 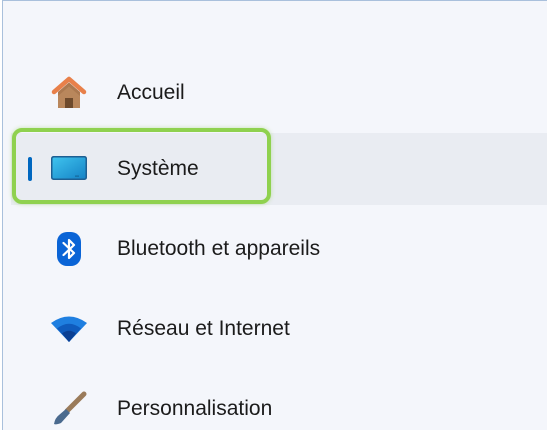 What do you see at coordinates (69, 93) in the screenshot?
I see `home-icon` at bounding box center [69, 93].